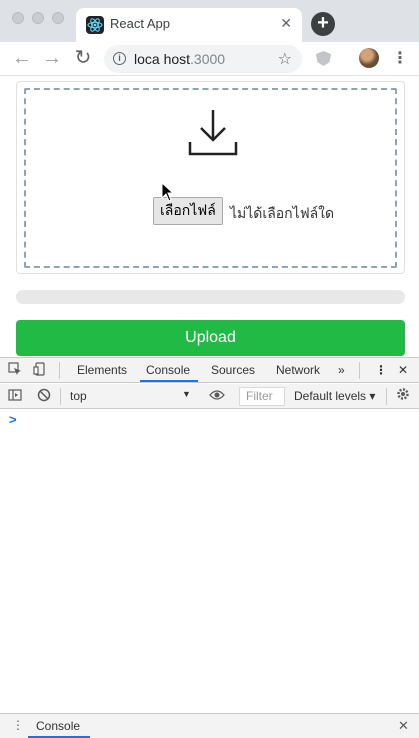 The image size is (419, 738). What do you see at coordinates (403, 726) in the screenshot?
I see `drawer-close-icon: ✕` at bounding box center [403, 726].